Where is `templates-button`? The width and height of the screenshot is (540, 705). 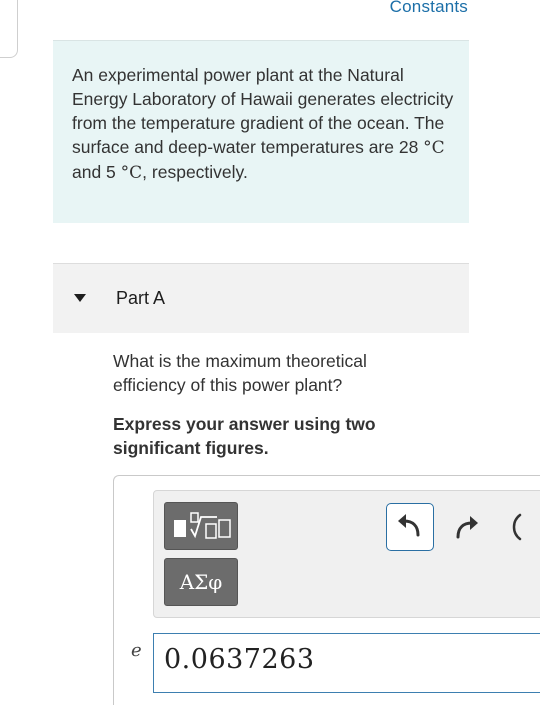 templates-button is located at coordinates (201, 526).